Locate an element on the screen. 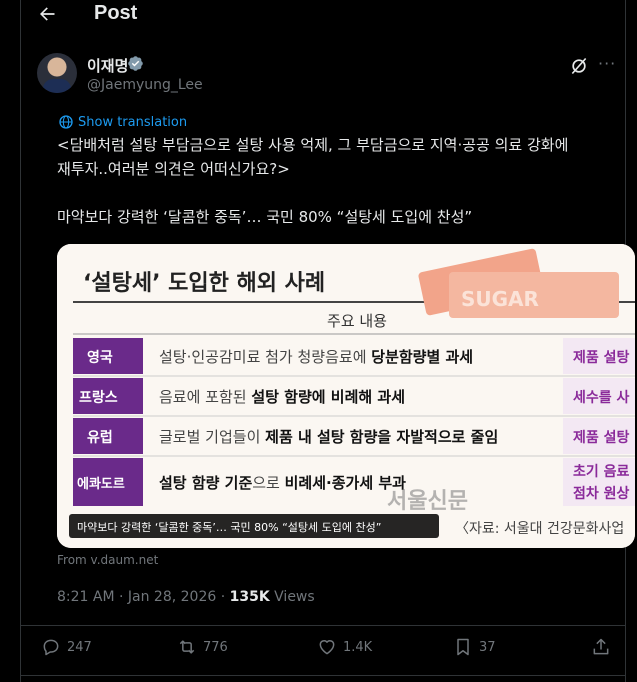 The height and width of the screenshot is (682, 637). post-timestamp: 8:21 AM · Jan 28, 2026 · is located at coordinates (143, 597).